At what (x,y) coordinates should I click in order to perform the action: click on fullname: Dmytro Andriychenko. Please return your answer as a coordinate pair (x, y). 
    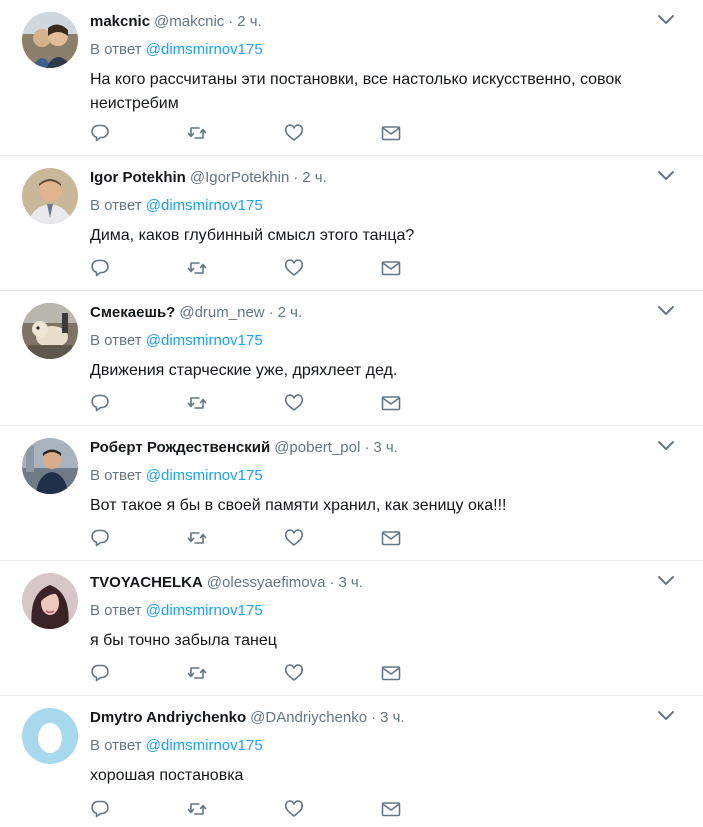
    Looking at the image, I should click on (168, 718).